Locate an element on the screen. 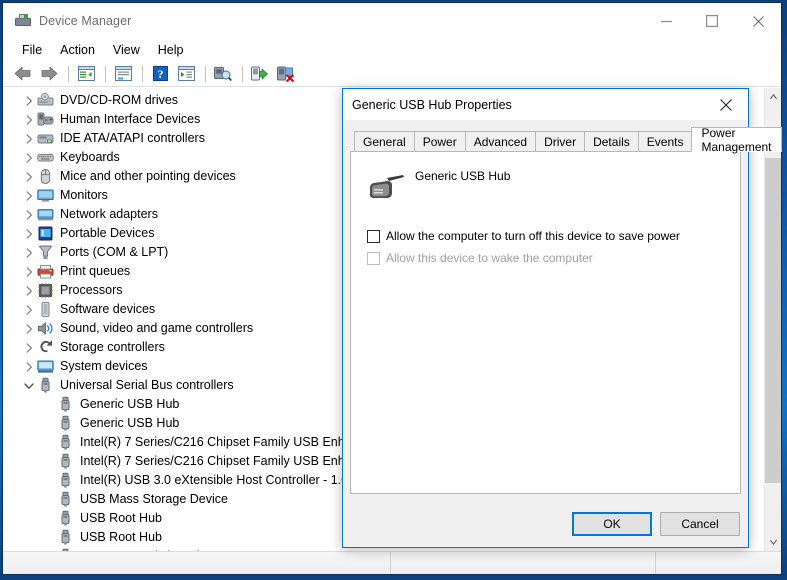 This screenshot has width=787, height=580. allow-turn-off-checkbox is located at coordinates (373, 236).